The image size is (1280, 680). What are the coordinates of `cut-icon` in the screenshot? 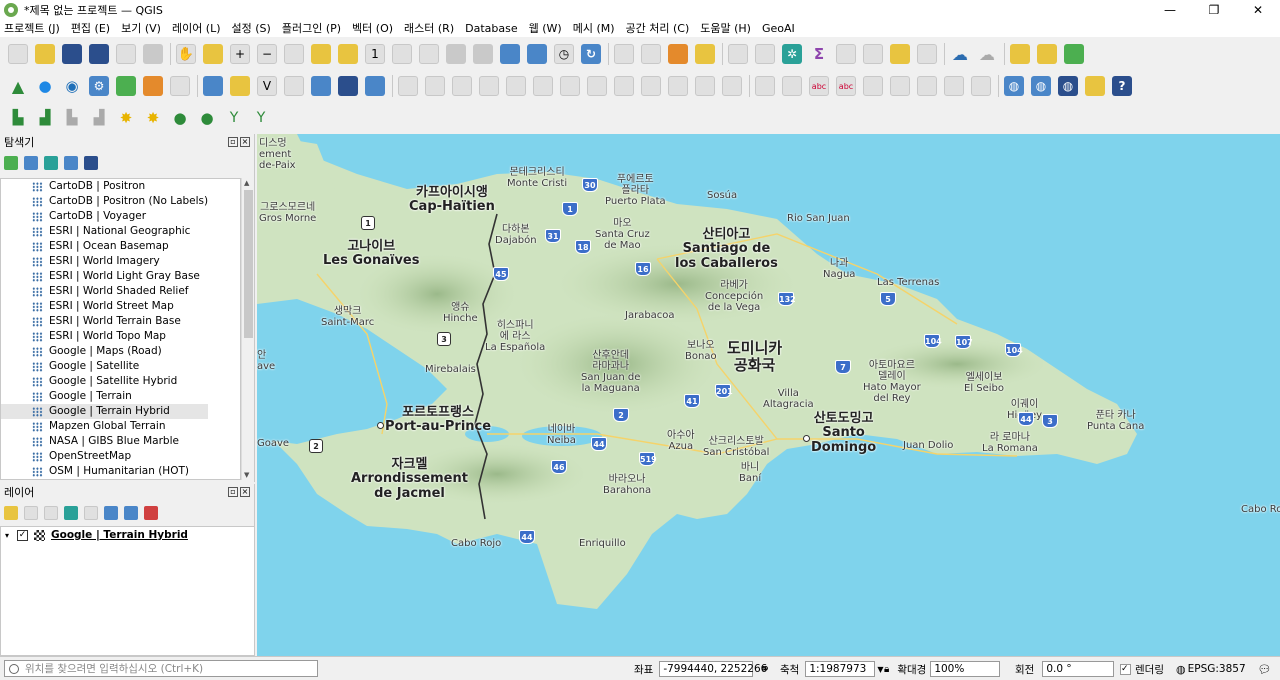 It's located at (624, 86).